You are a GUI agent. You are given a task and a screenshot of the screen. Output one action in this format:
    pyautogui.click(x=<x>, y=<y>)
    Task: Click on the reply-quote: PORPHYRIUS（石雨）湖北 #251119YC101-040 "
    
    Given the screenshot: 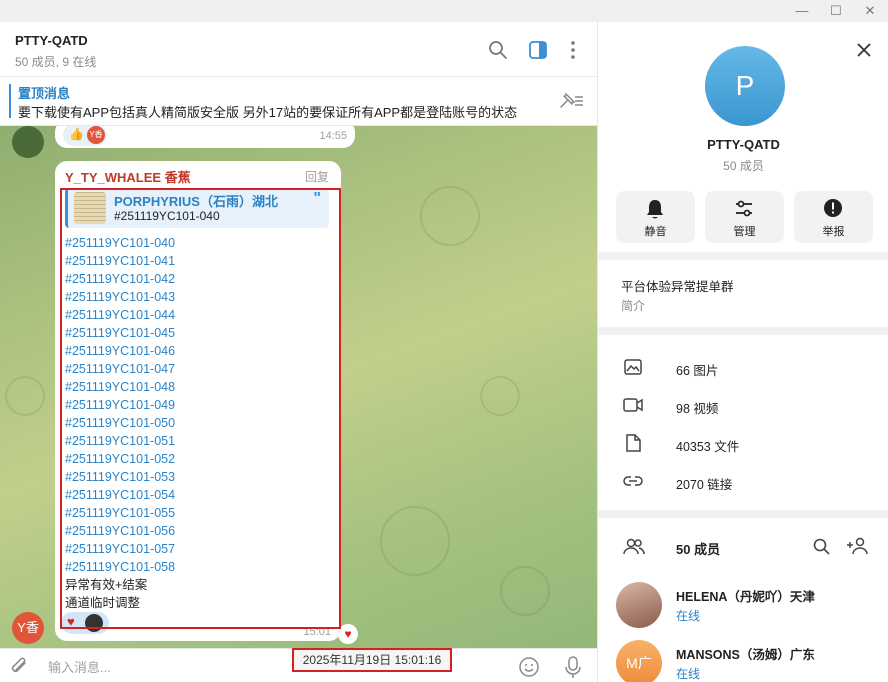 What is the action you would take?
    pyautogui.click(x=197, y=208)
    